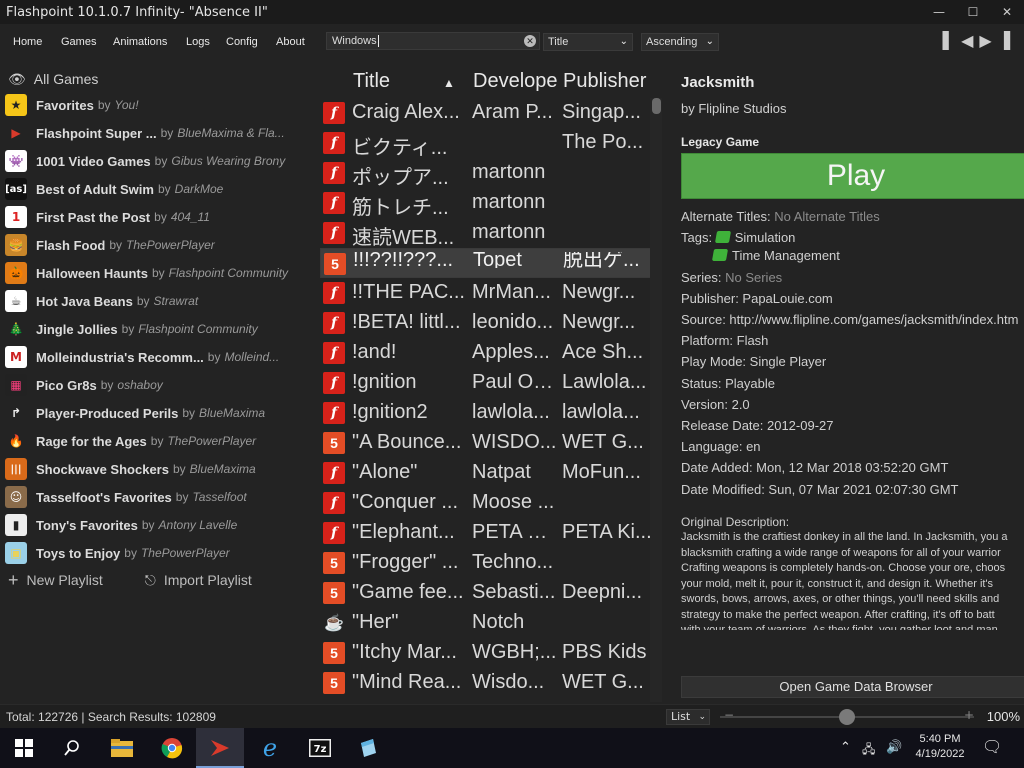 The image size is (1024, 768). Describe the element at coordinates (786, 255) in the screenshot. I see `tag-time-management: Time Management` at that location.